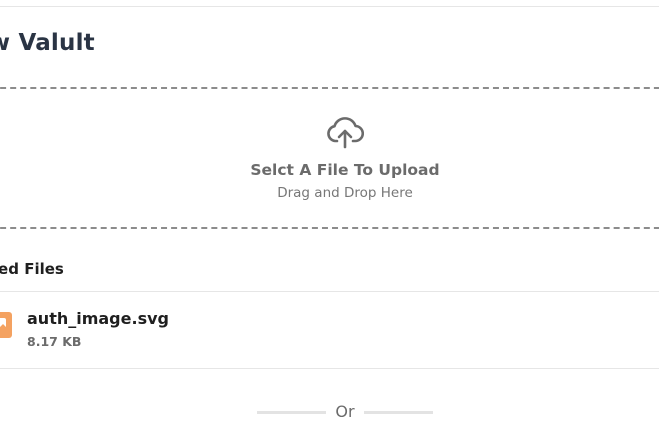 The image size is (659, 427). Describe the element at coordinates (47, 43) in the screenshot. I see `modal-title: ew Valult` at that location.